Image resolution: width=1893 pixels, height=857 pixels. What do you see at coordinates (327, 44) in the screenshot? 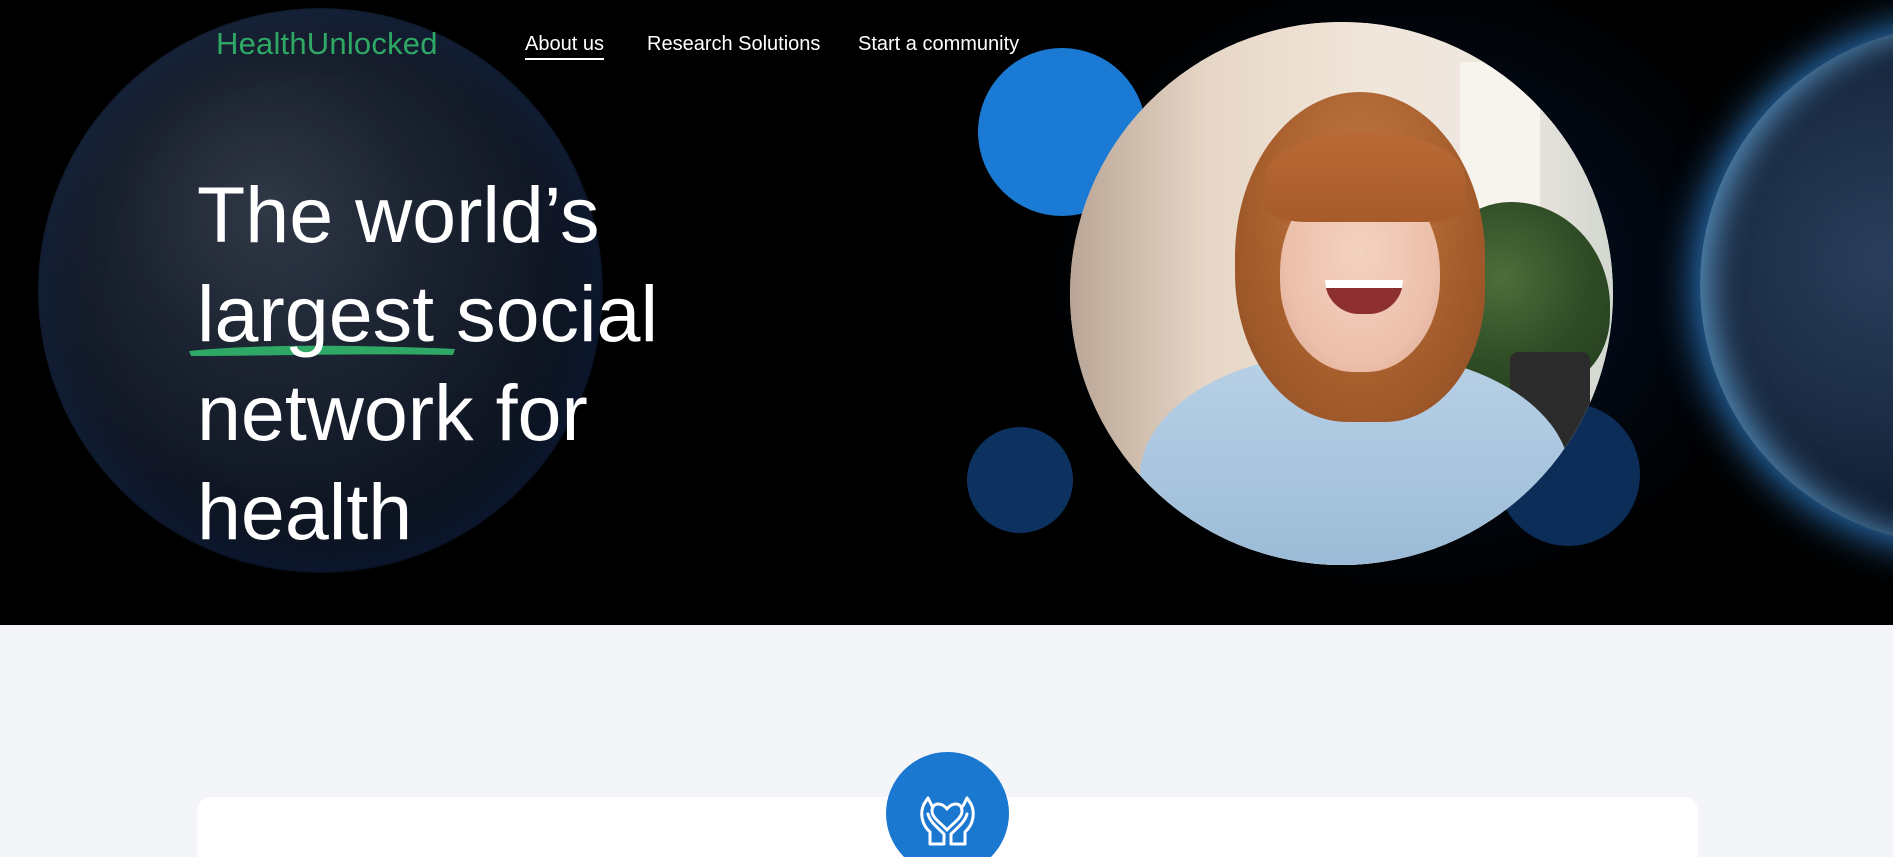
I see `logo-link: HealthUnlocked` at bounding box center [327, 44].